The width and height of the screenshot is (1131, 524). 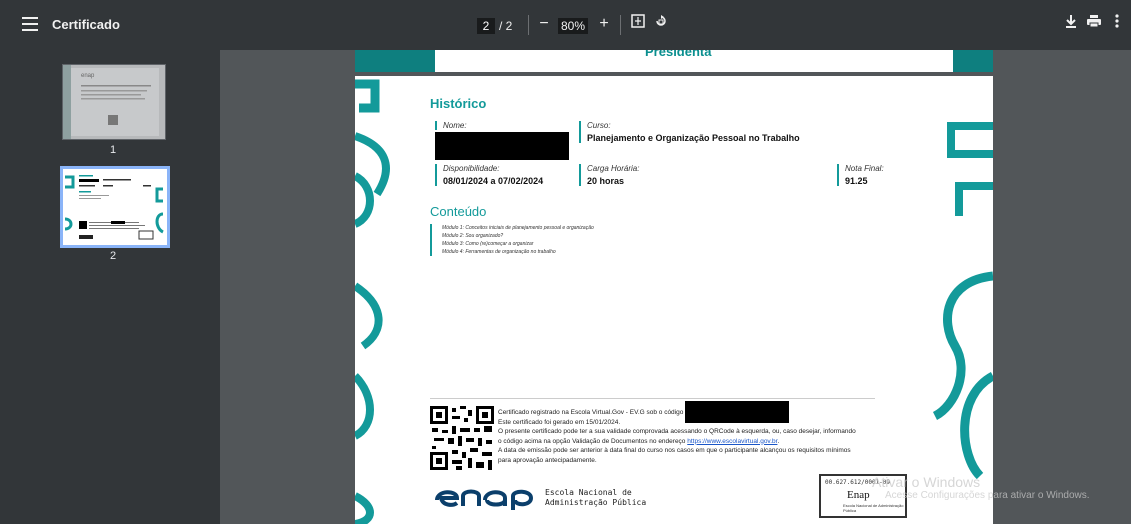 What do you see at coordinates (473, 236) in the screenshot?
I see `module-item: Módulo 2: Sou organizado?` at bounding box center [473, 236].